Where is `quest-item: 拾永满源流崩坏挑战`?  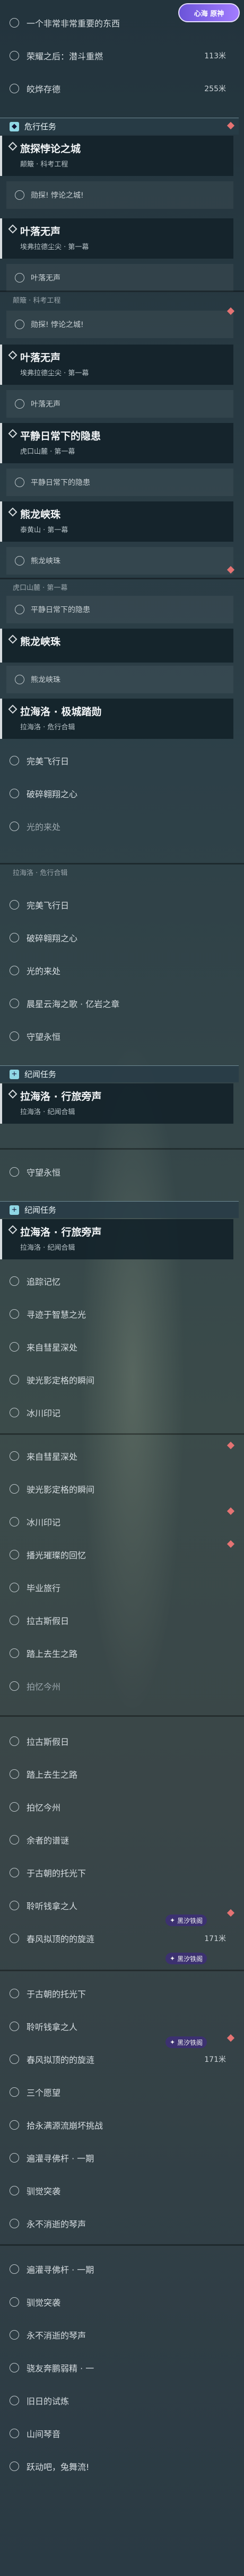 quest-item: 拾永满源流崩坏挑战 is located at coordinates (117, 2125).